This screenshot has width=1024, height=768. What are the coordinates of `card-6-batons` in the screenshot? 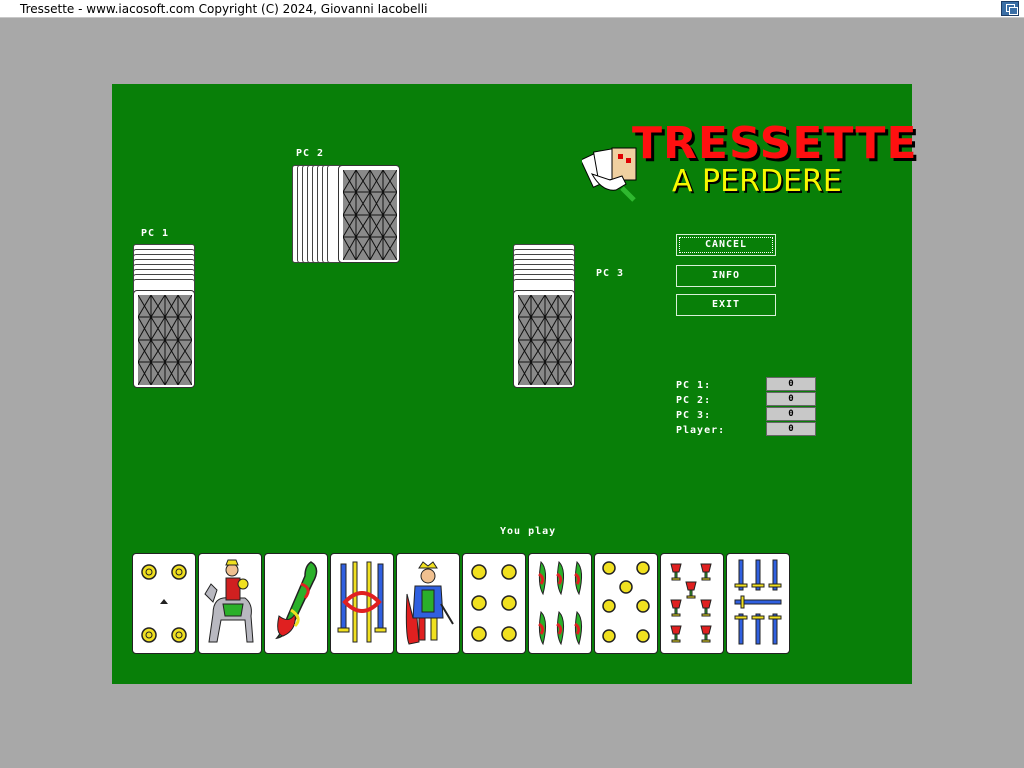 It's located at (560, 603).